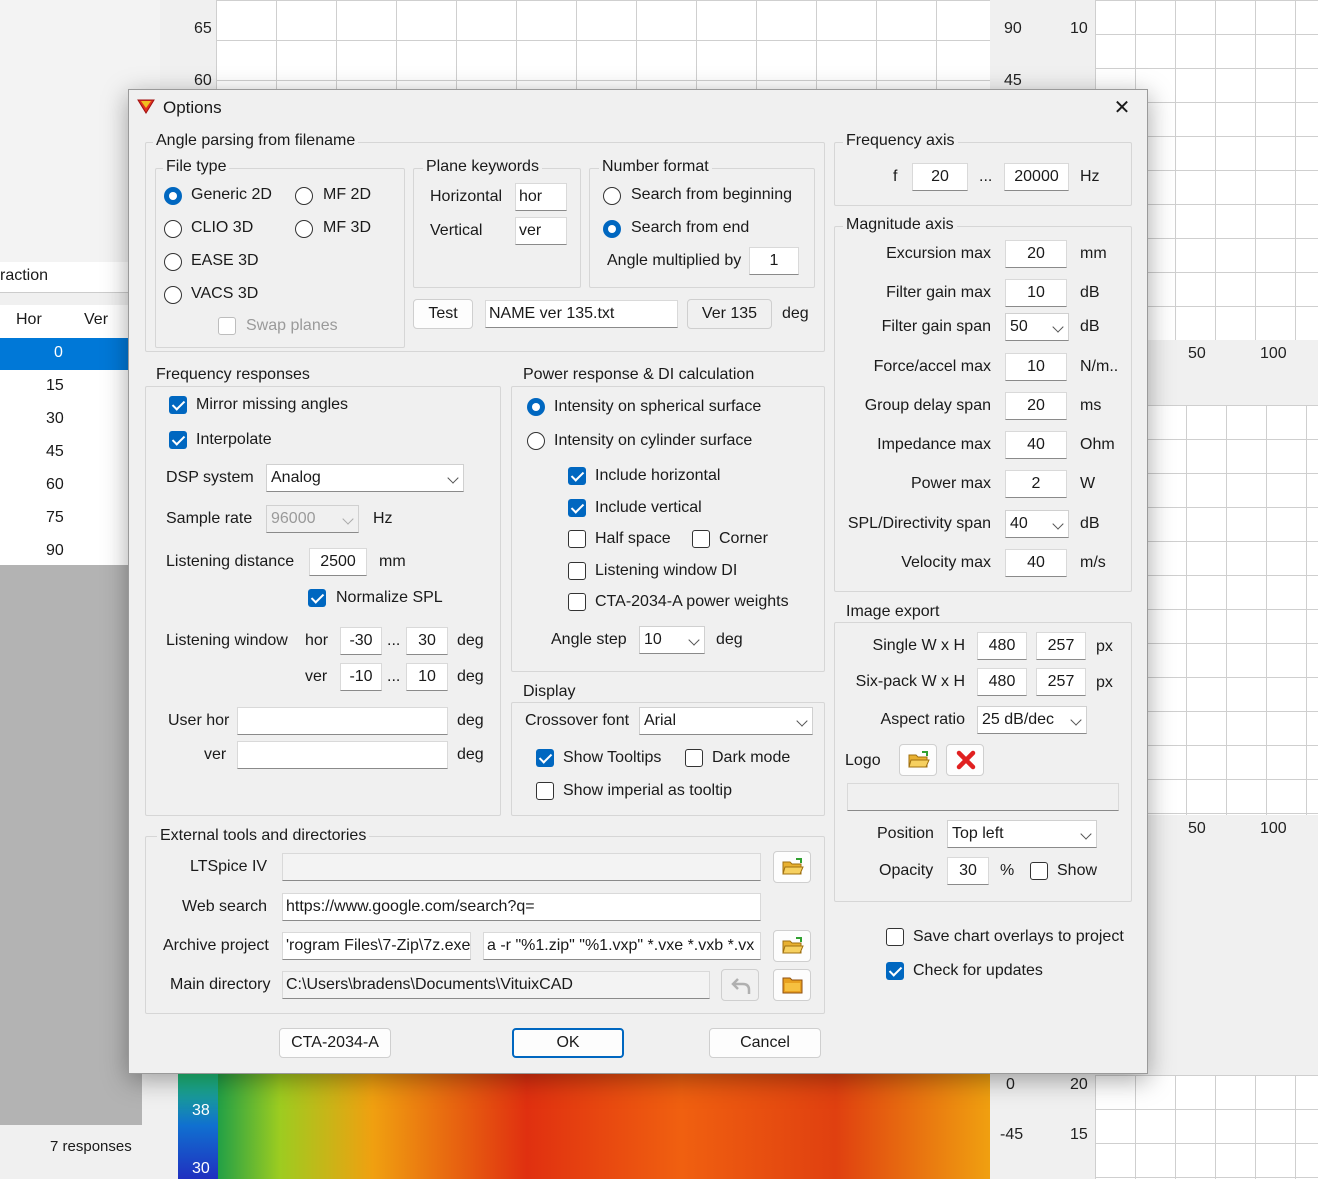  What do you see at coordinates (965, 760) in the screenshot?
I see `logo-clear-button` at bounding box center [965, 760].